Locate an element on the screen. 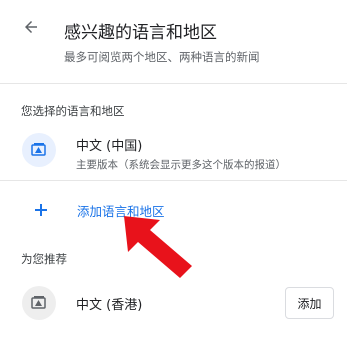 The height and width of the screenshot is (347, 347). page-subtitle: 最多可阅览两个地区、两种语言的新闻 is located at coordinates (162, 57).